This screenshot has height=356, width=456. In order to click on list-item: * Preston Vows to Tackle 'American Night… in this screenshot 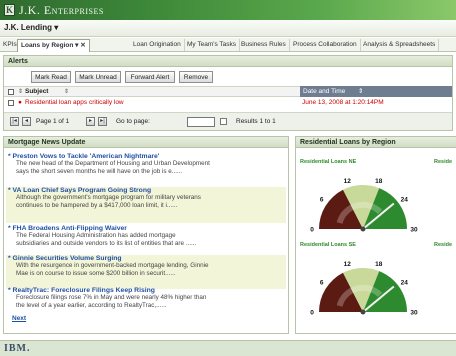, I will do `click(146, 164)`.